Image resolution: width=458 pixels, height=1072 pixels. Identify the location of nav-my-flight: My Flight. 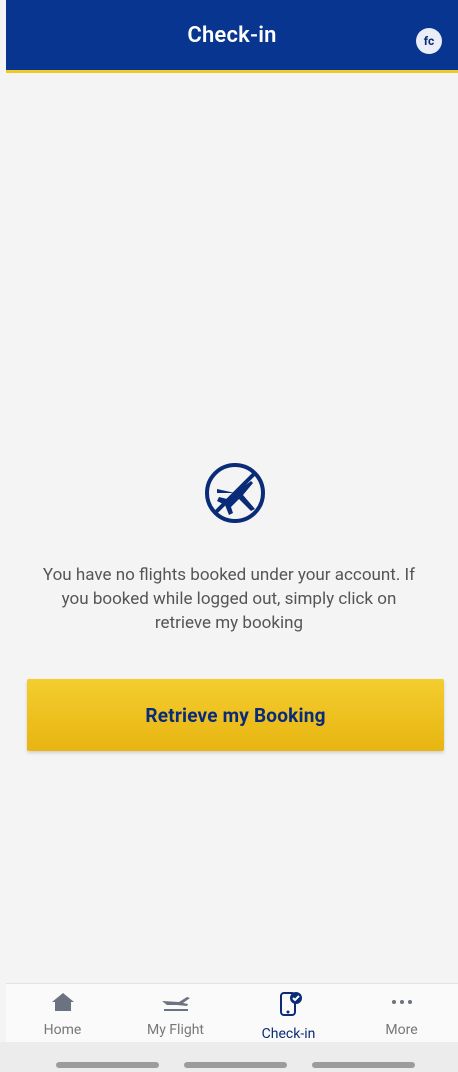
(176, 1011).